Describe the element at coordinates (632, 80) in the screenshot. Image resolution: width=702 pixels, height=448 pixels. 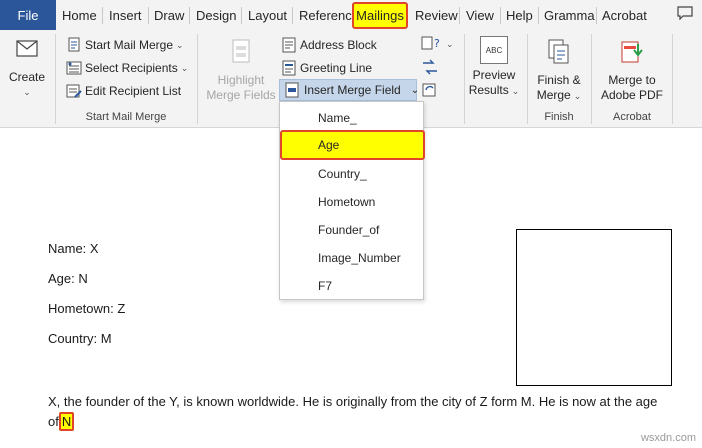
I see `merge-adobe-label-1: Merge to` at that location.